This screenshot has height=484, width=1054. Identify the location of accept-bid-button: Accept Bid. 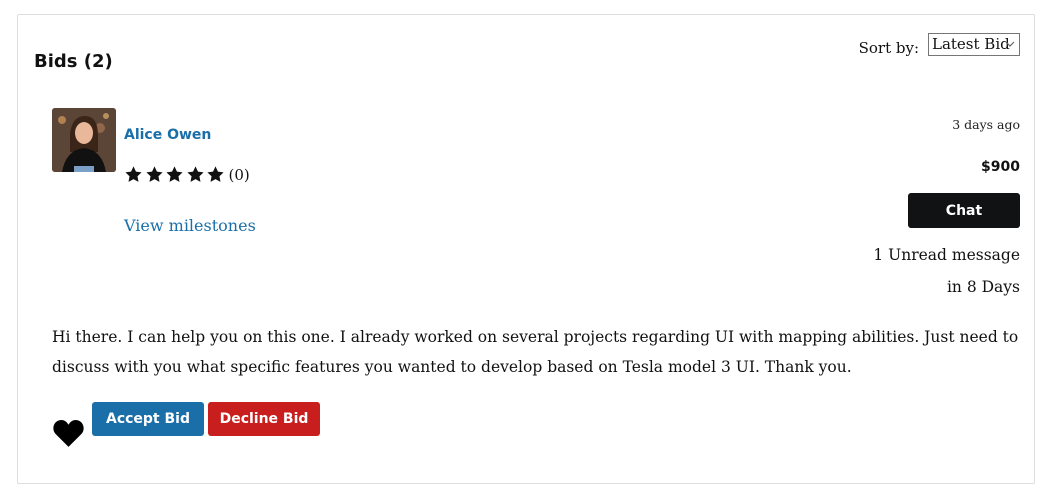
(148, 419).